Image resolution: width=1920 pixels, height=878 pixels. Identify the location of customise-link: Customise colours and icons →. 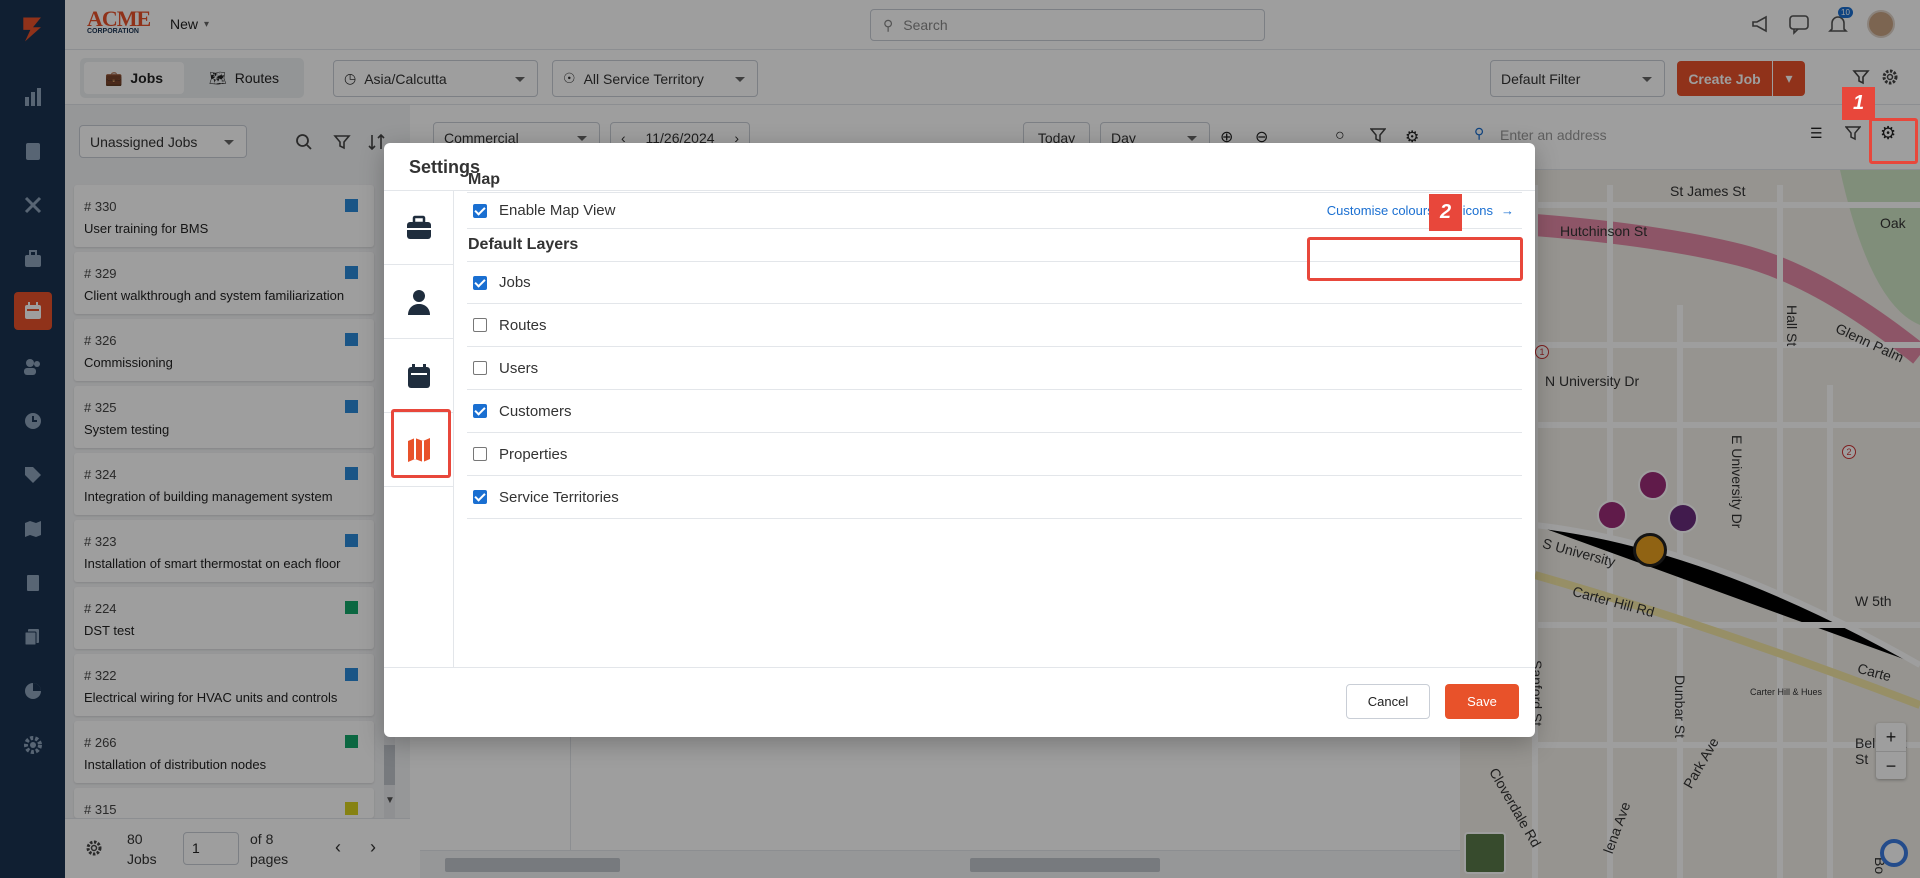
(1420, 210).